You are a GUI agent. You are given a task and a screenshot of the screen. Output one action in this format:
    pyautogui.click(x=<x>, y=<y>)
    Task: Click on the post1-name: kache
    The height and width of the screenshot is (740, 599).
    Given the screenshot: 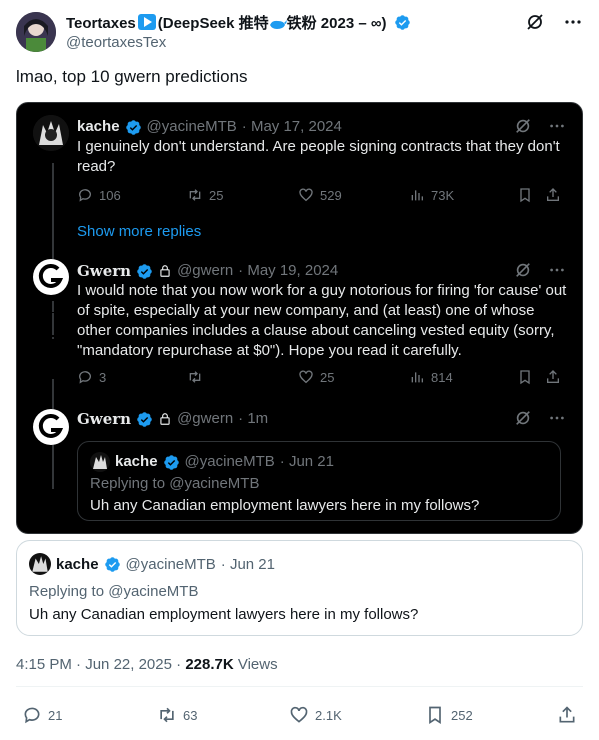 What is the action you would take?
    pyautogui.click(x=98, y=127)
    